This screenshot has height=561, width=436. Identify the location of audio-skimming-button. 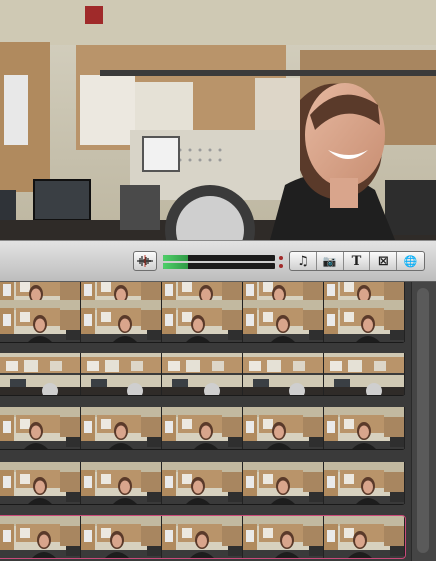
(145, 261).